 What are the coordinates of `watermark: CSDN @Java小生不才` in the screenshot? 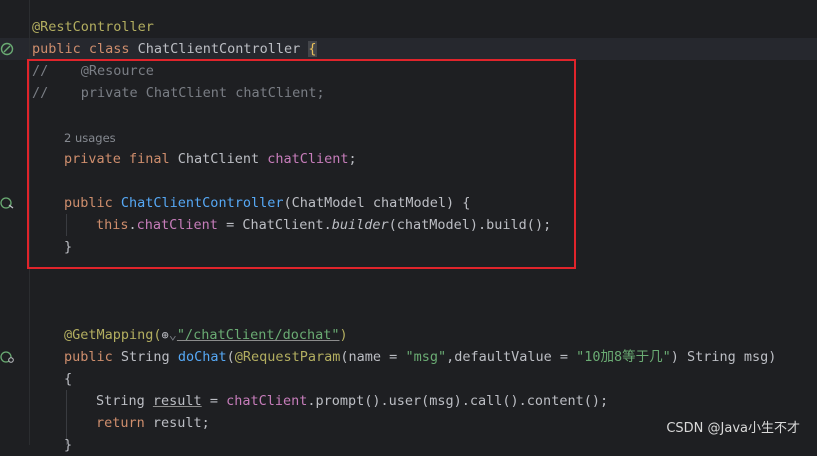 It's located at (733, 428).